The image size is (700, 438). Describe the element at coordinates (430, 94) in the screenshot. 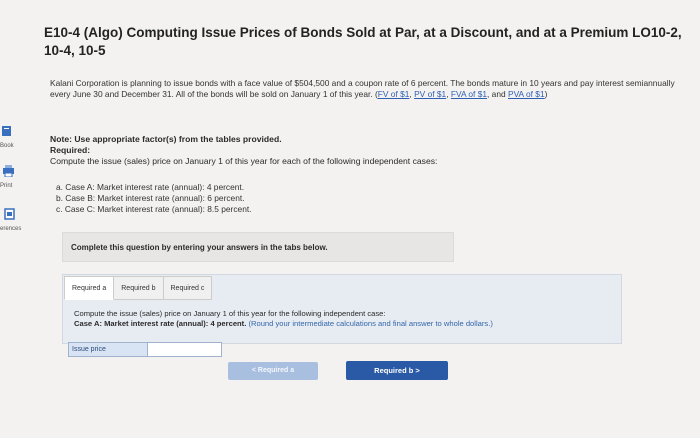

I see `pv-table-link: PV of $1` at that location.